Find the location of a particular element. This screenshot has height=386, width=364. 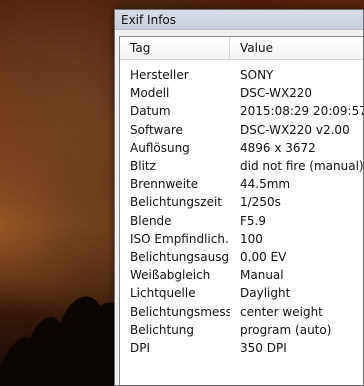

table-row: DPI 350 DPI is located at coordinates (241, 348).